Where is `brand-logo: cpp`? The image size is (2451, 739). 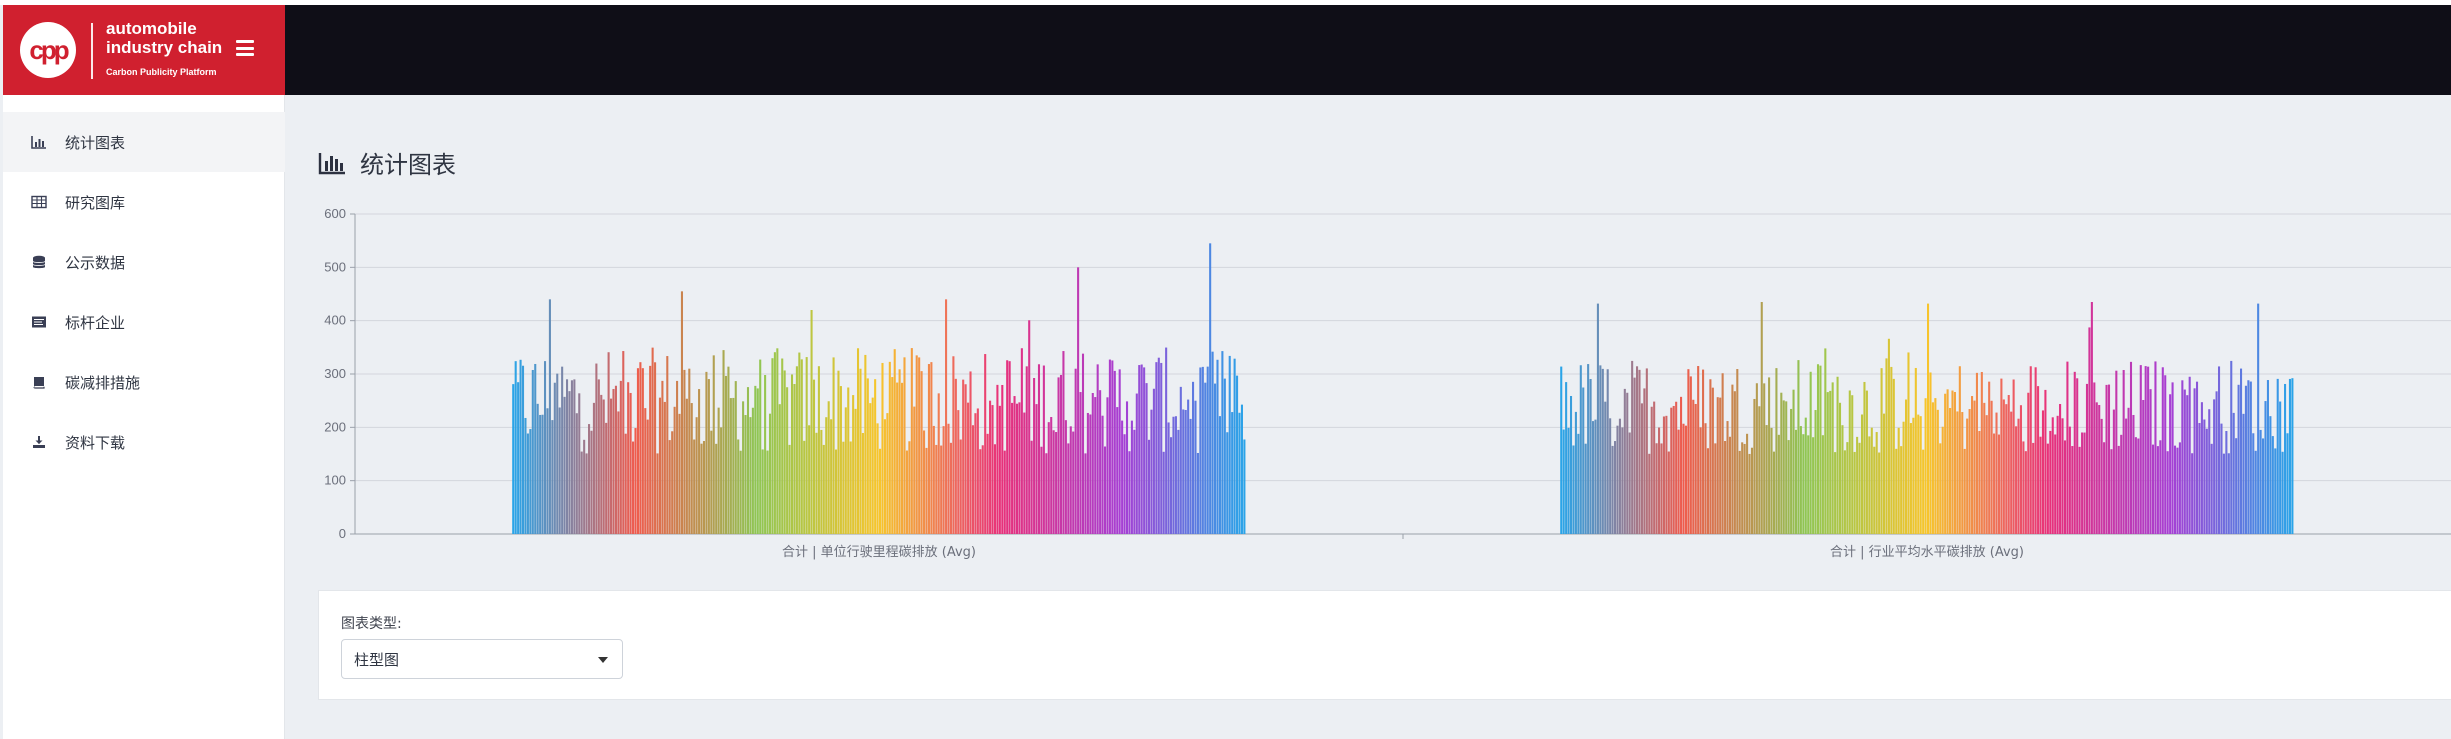
brand-logo: cpp is located at coordinates (48, 50).